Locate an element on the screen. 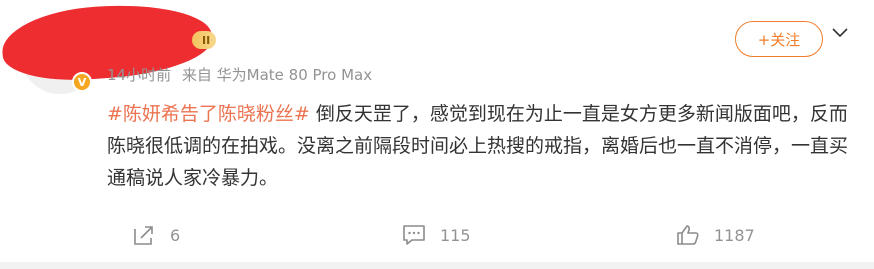 This screenshot has height=269, width=874. comment-count: 115 is located at coordinates (455, 235).